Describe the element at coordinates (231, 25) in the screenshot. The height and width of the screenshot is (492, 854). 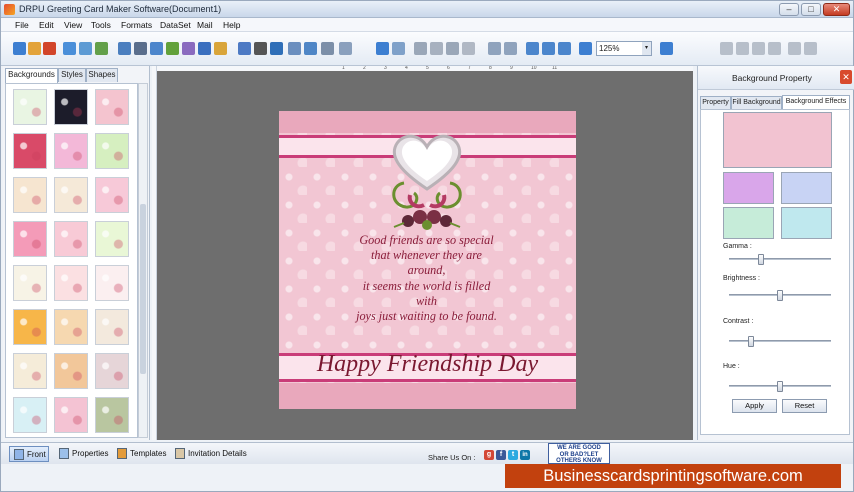
I see `menu-help: Help` at that location.